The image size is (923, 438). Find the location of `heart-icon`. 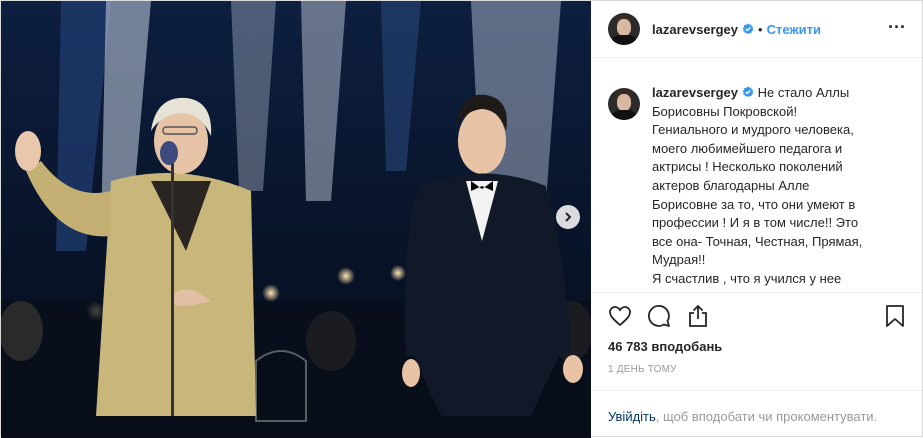

heart-icon is located at coordinates (620, 316).